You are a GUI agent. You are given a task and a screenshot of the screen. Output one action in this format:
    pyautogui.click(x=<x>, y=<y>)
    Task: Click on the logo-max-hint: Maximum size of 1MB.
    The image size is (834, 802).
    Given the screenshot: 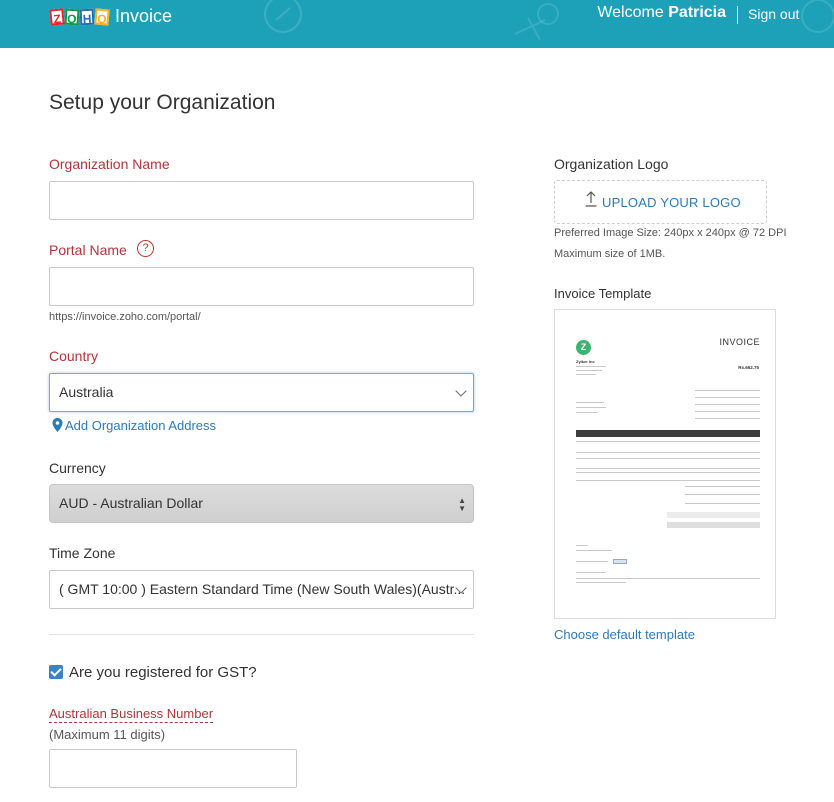 What is the action you would take?
    pyautogui.click(x=610, y=254)
    